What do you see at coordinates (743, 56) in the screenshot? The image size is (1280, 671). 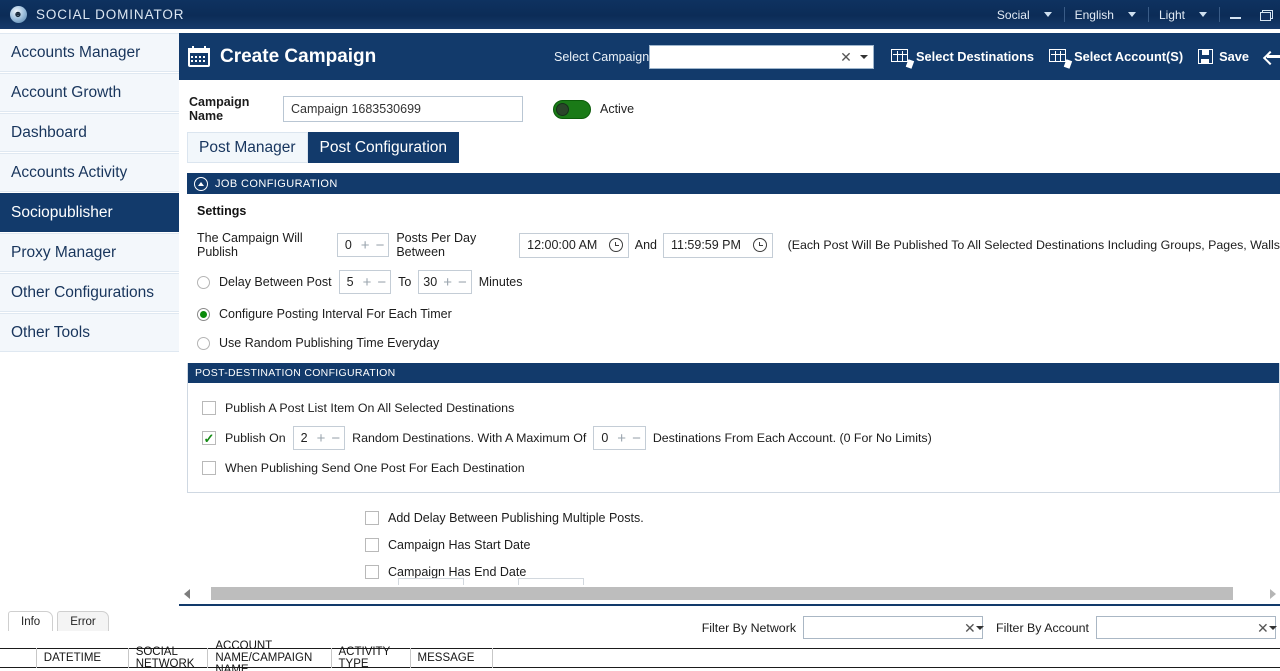 I see `select-campaign-input` at bounding box center [743, 56].